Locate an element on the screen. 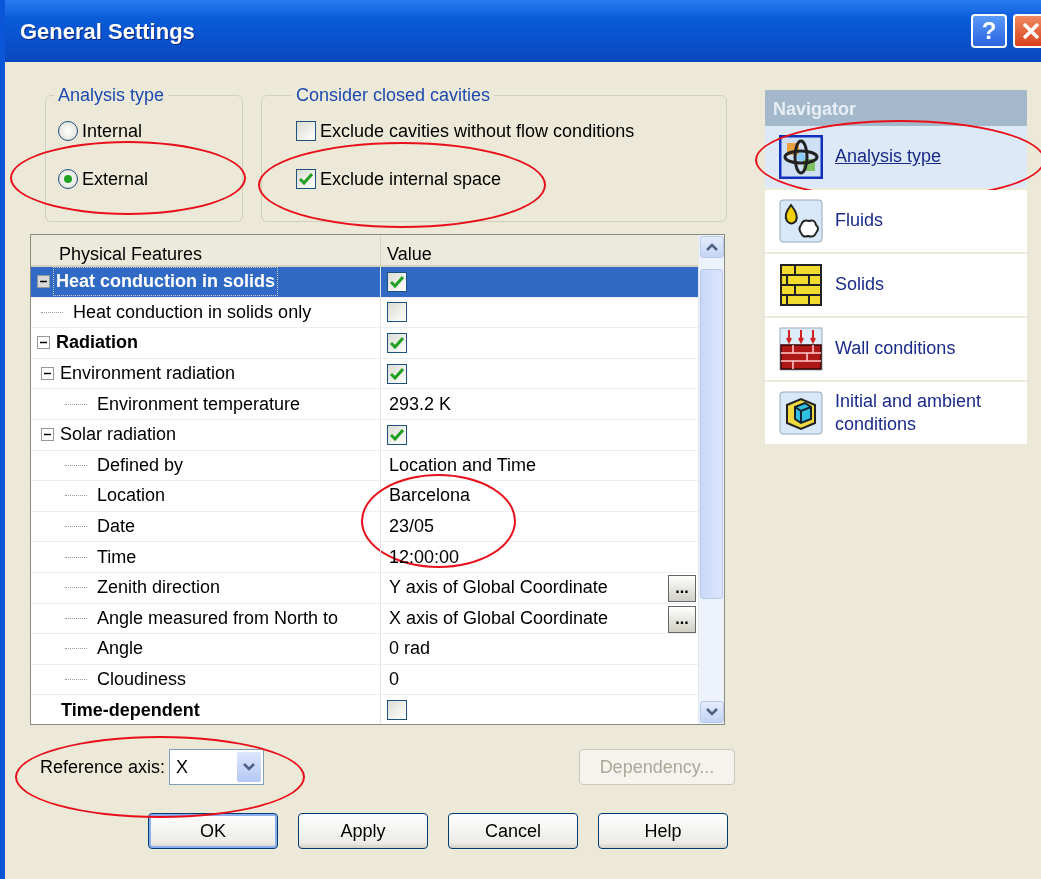 The height and width of the screenshot is (879, 1041). property-value: 12:00:00 is located at coordinates (424, 557).